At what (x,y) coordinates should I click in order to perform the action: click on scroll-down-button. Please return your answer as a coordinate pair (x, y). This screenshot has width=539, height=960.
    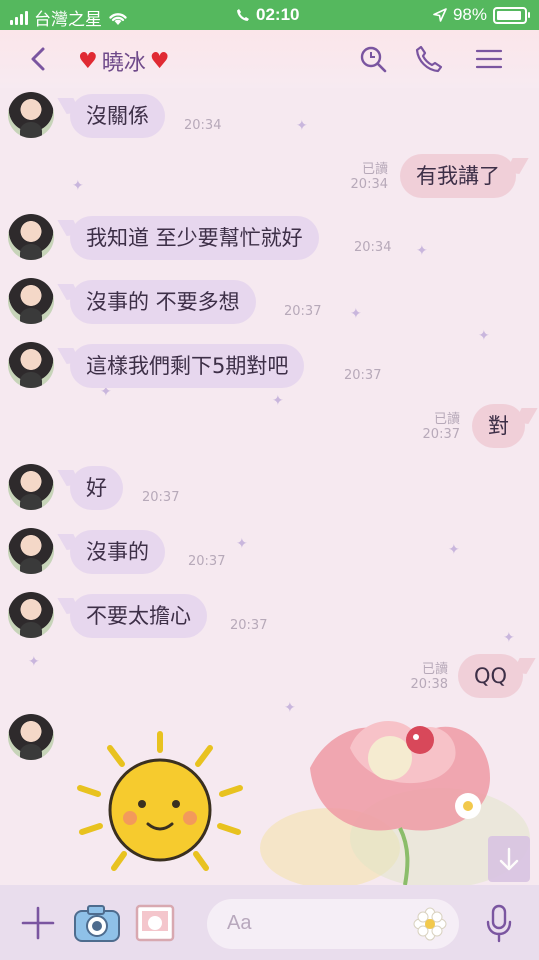
    Looking at the image, I should click on (509, 859).